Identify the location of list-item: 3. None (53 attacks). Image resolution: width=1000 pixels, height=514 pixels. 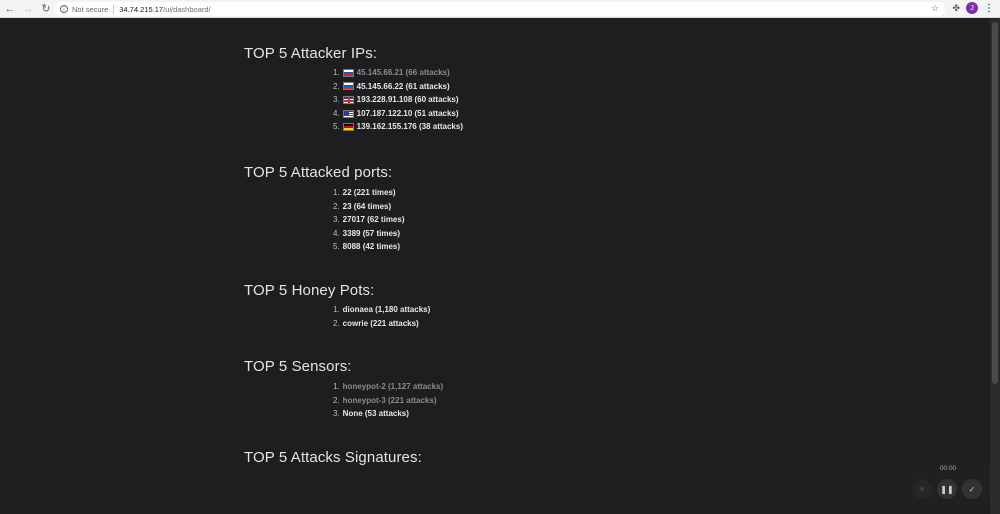
(388, 414).